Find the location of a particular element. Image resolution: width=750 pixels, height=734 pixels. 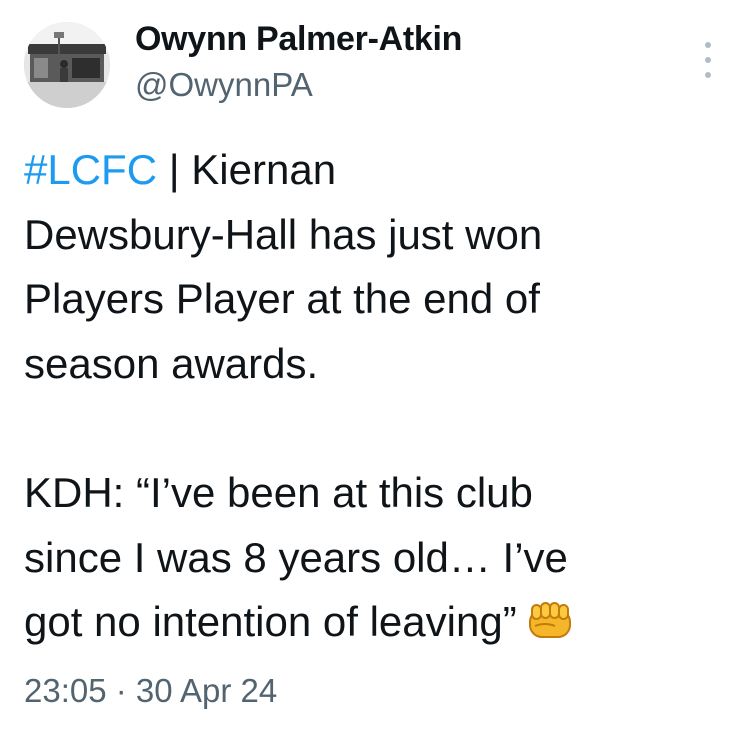

tweet-line: KDH: “I’ve been at this club is located at coordinates (278, 492).